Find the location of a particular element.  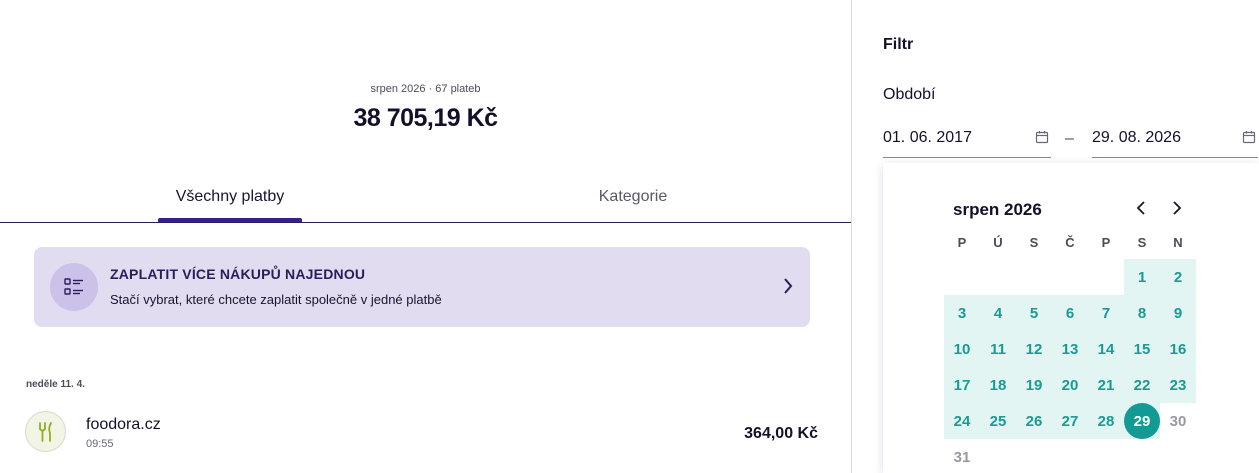

tab-all-payments: Všechny platby is located at coordinates (230, 197).